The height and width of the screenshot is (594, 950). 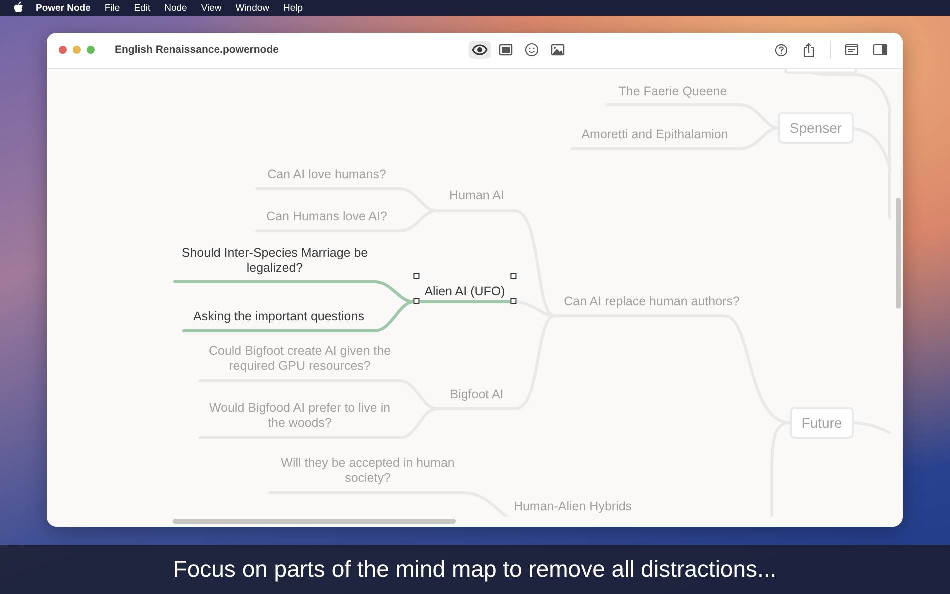 What do you see at coordinates (327, 174) in the screenshot?
I see `node-label: Can AI love humans?` at bounding box center [327, 174].